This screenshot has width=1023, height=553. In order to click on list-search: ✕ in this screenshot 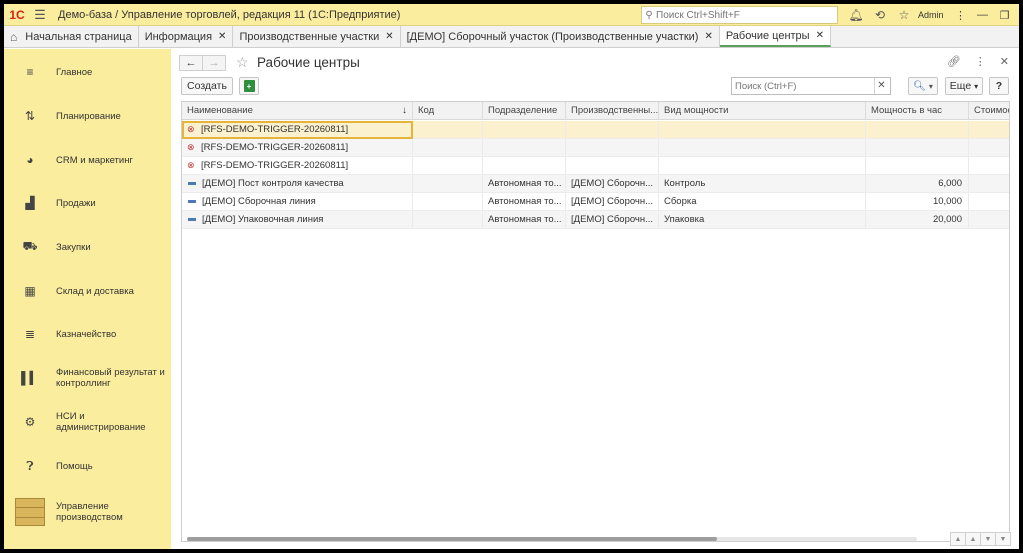, I will do `click(811, 86)`.